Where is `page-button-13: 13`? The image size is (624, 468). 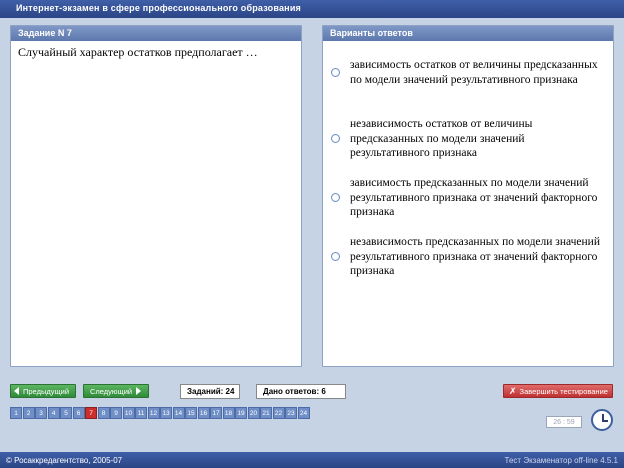
page-button-13: 13 is located at coordinates (166, 413).